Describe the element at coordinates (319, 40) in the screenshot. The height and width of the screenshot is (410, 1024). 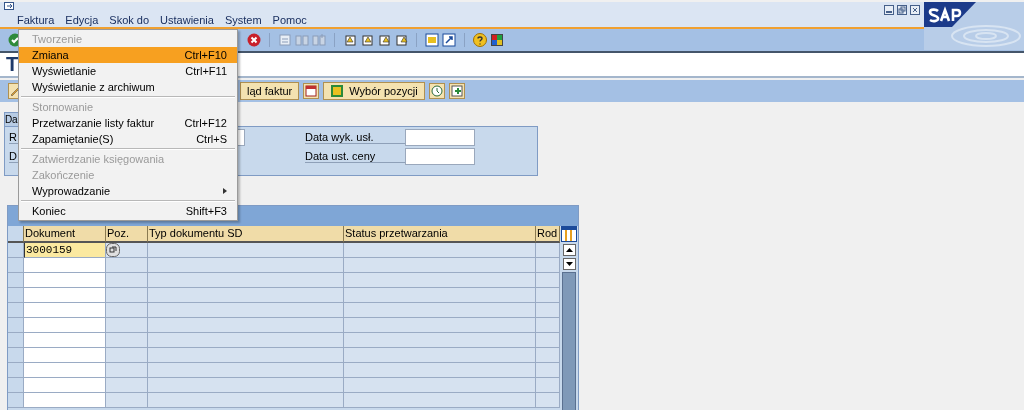
I see `find-next-icon` at that location.